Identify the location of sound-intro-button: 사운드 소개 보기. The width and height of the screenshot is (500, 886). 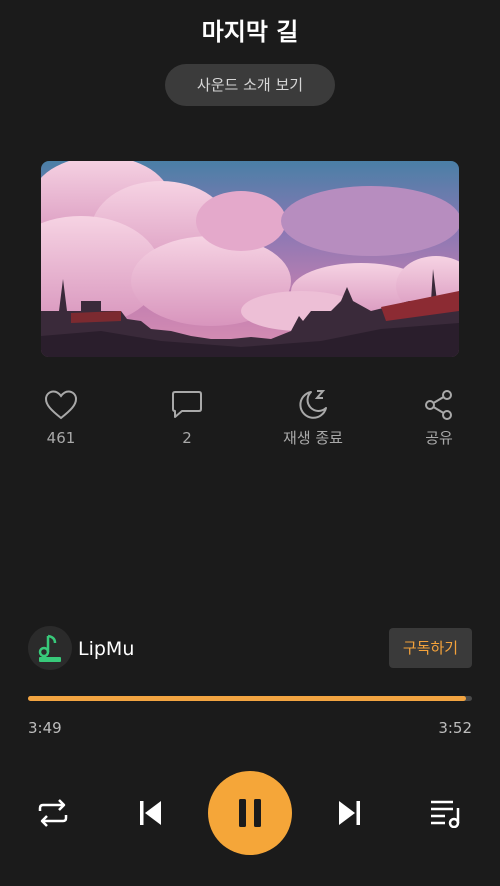
(250, 85).